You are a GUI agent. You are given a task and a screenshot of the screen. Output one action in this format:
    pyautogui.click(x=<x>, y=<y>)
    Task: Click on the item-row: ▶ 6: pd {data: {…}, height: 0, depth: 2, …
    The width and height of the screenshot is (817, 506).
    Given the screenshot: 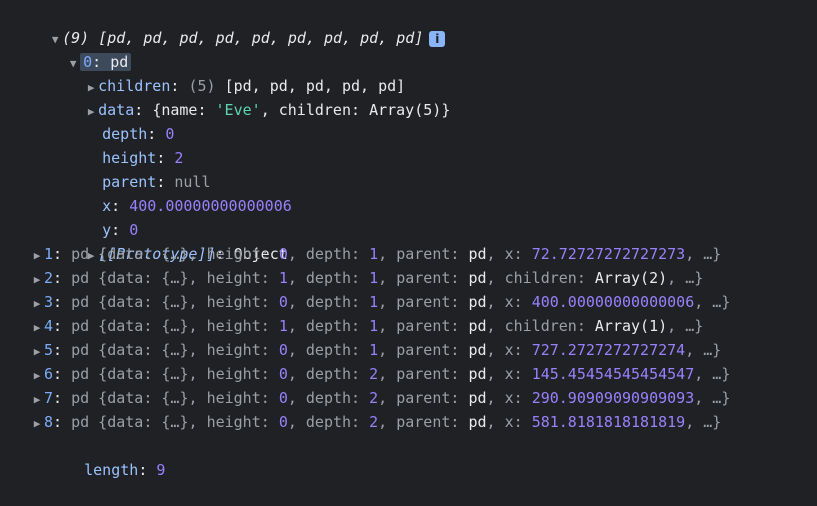 What is the action you would take?
    pyautogui.click(x=380, y=375)
    